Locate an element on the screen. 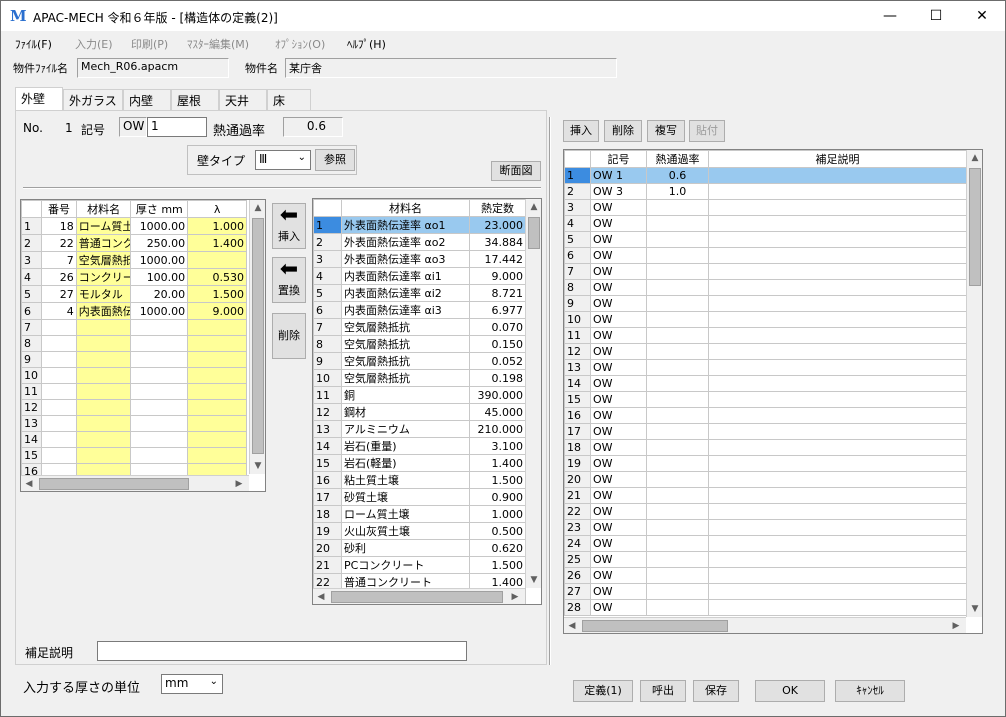 This screenshot has height=717, width=1006. table-row: 8 空気層熱抵抗 0.150 is located at coordinates (419, 344).